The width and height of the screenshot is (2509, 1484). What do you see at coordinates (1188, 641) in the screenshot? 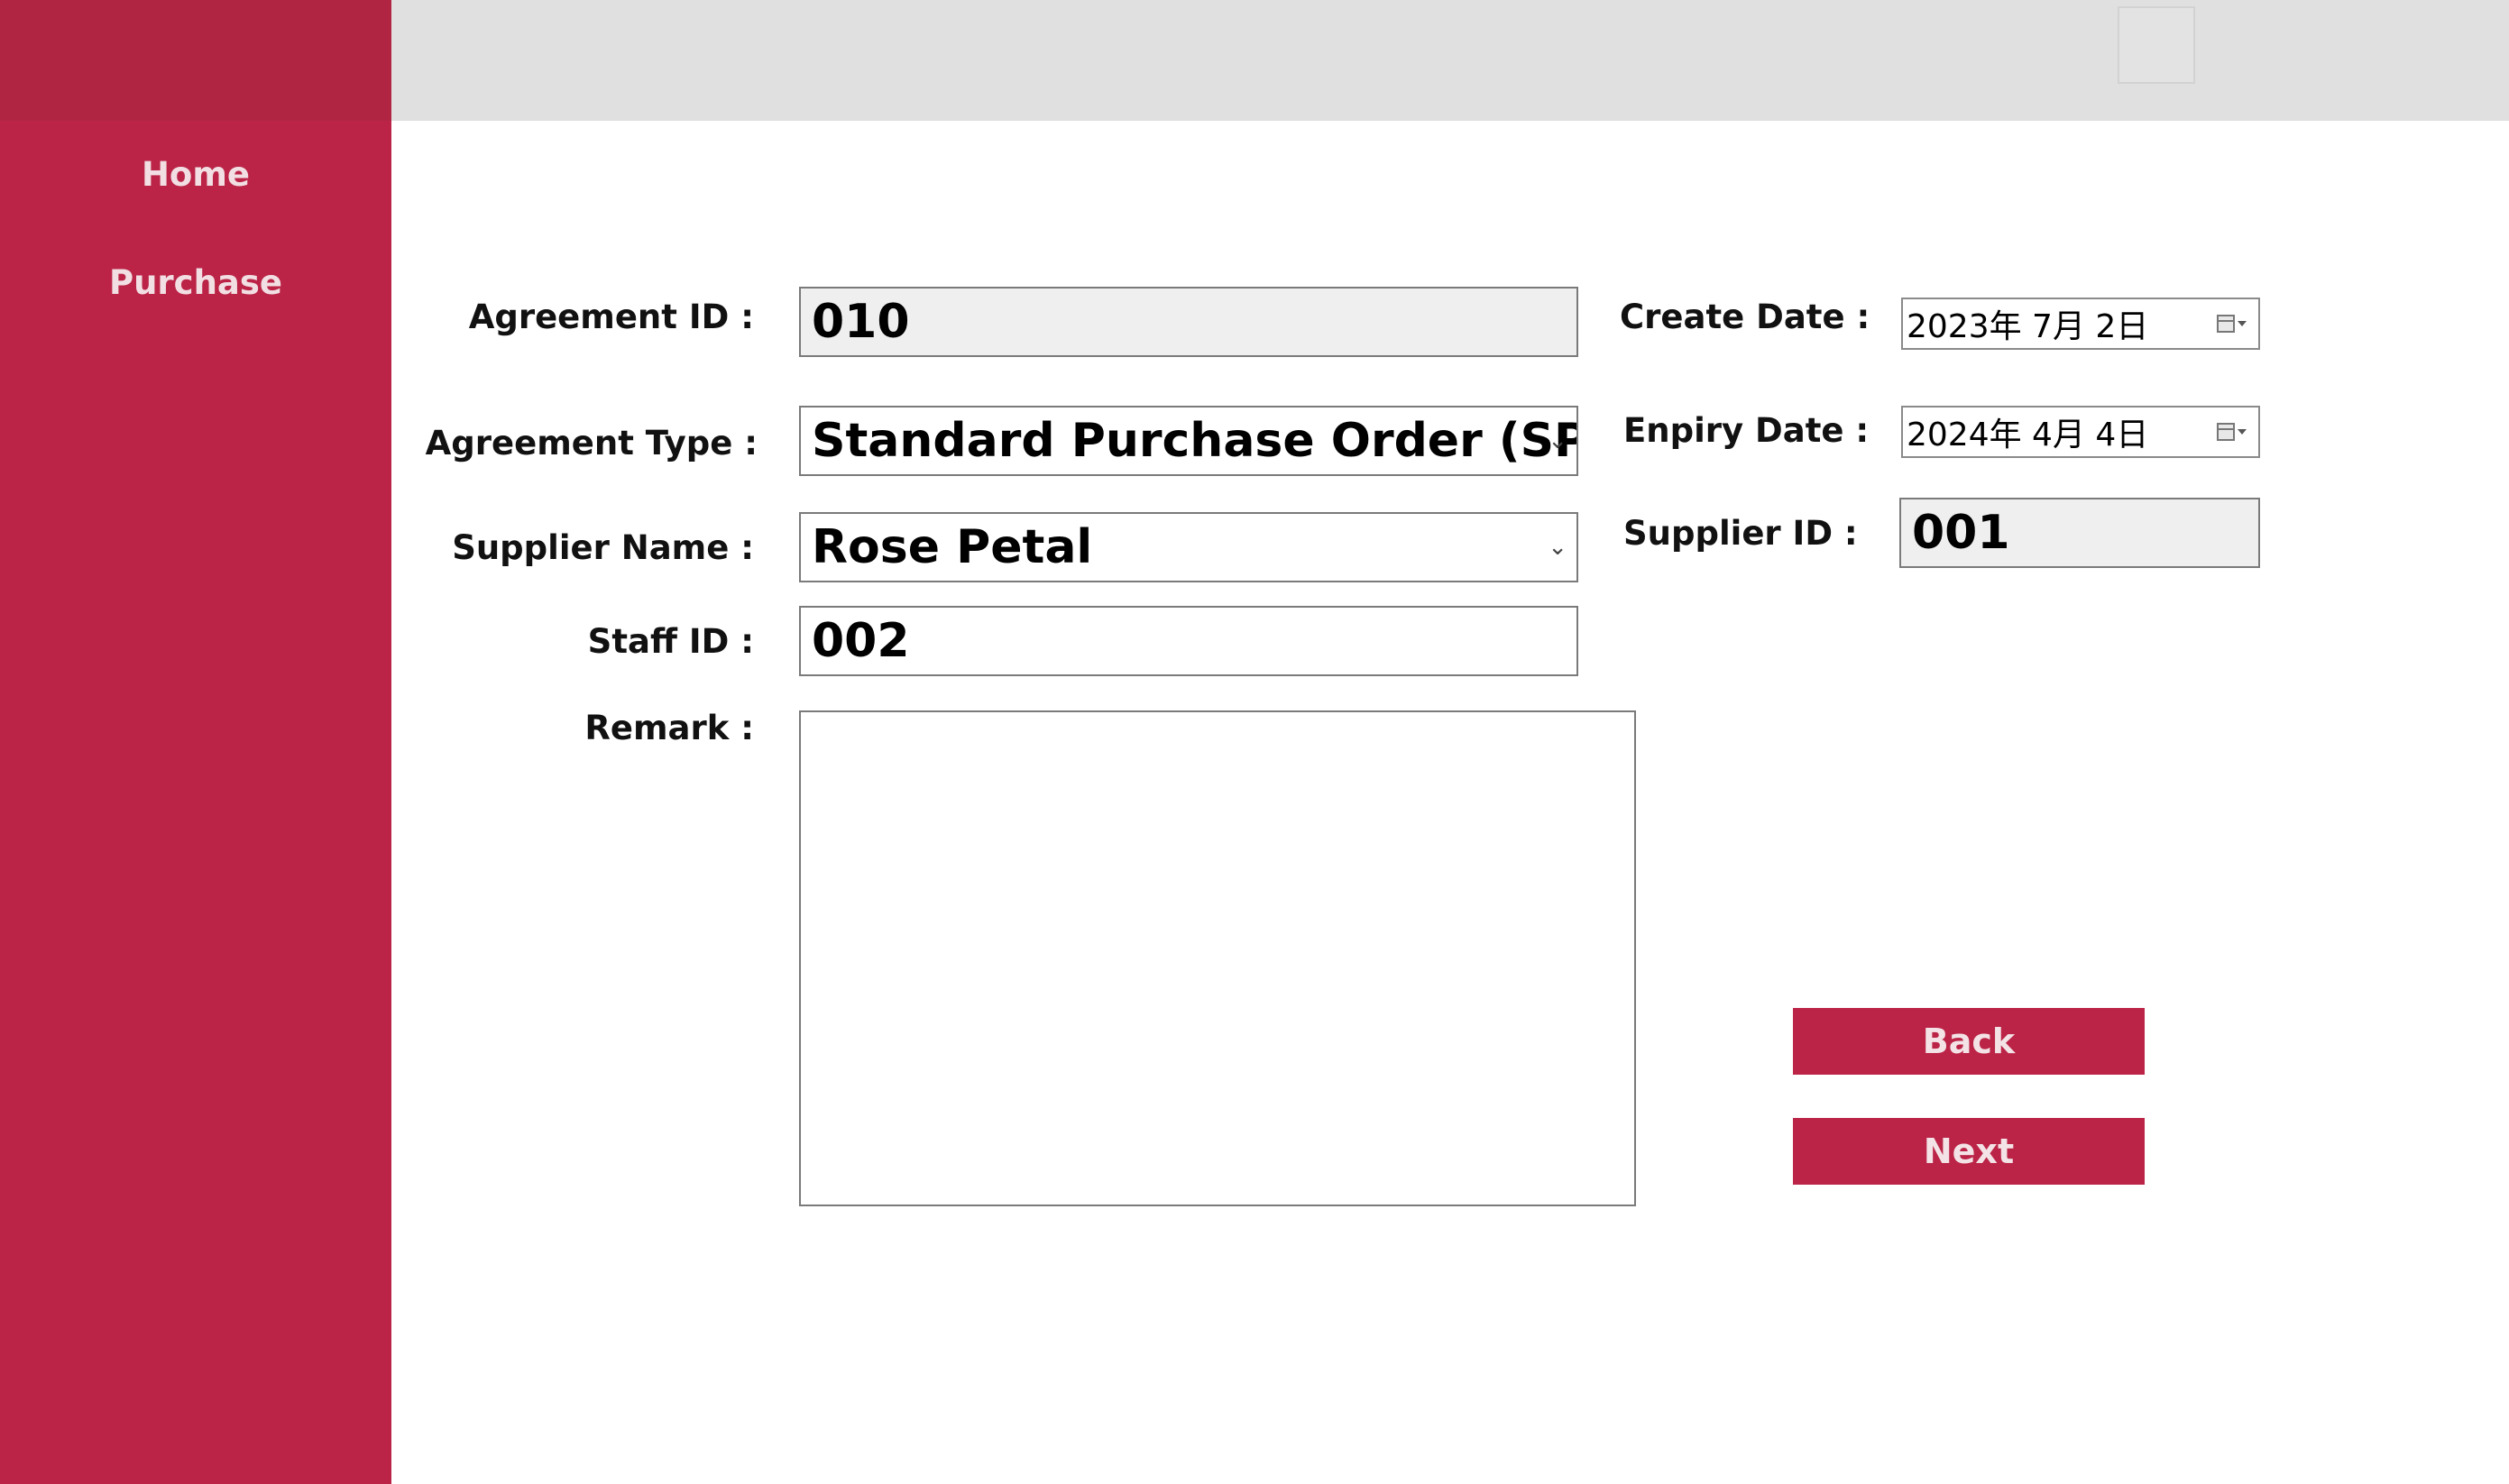
I see `staff-id-field: 002` at bounding box center [1188, 641].